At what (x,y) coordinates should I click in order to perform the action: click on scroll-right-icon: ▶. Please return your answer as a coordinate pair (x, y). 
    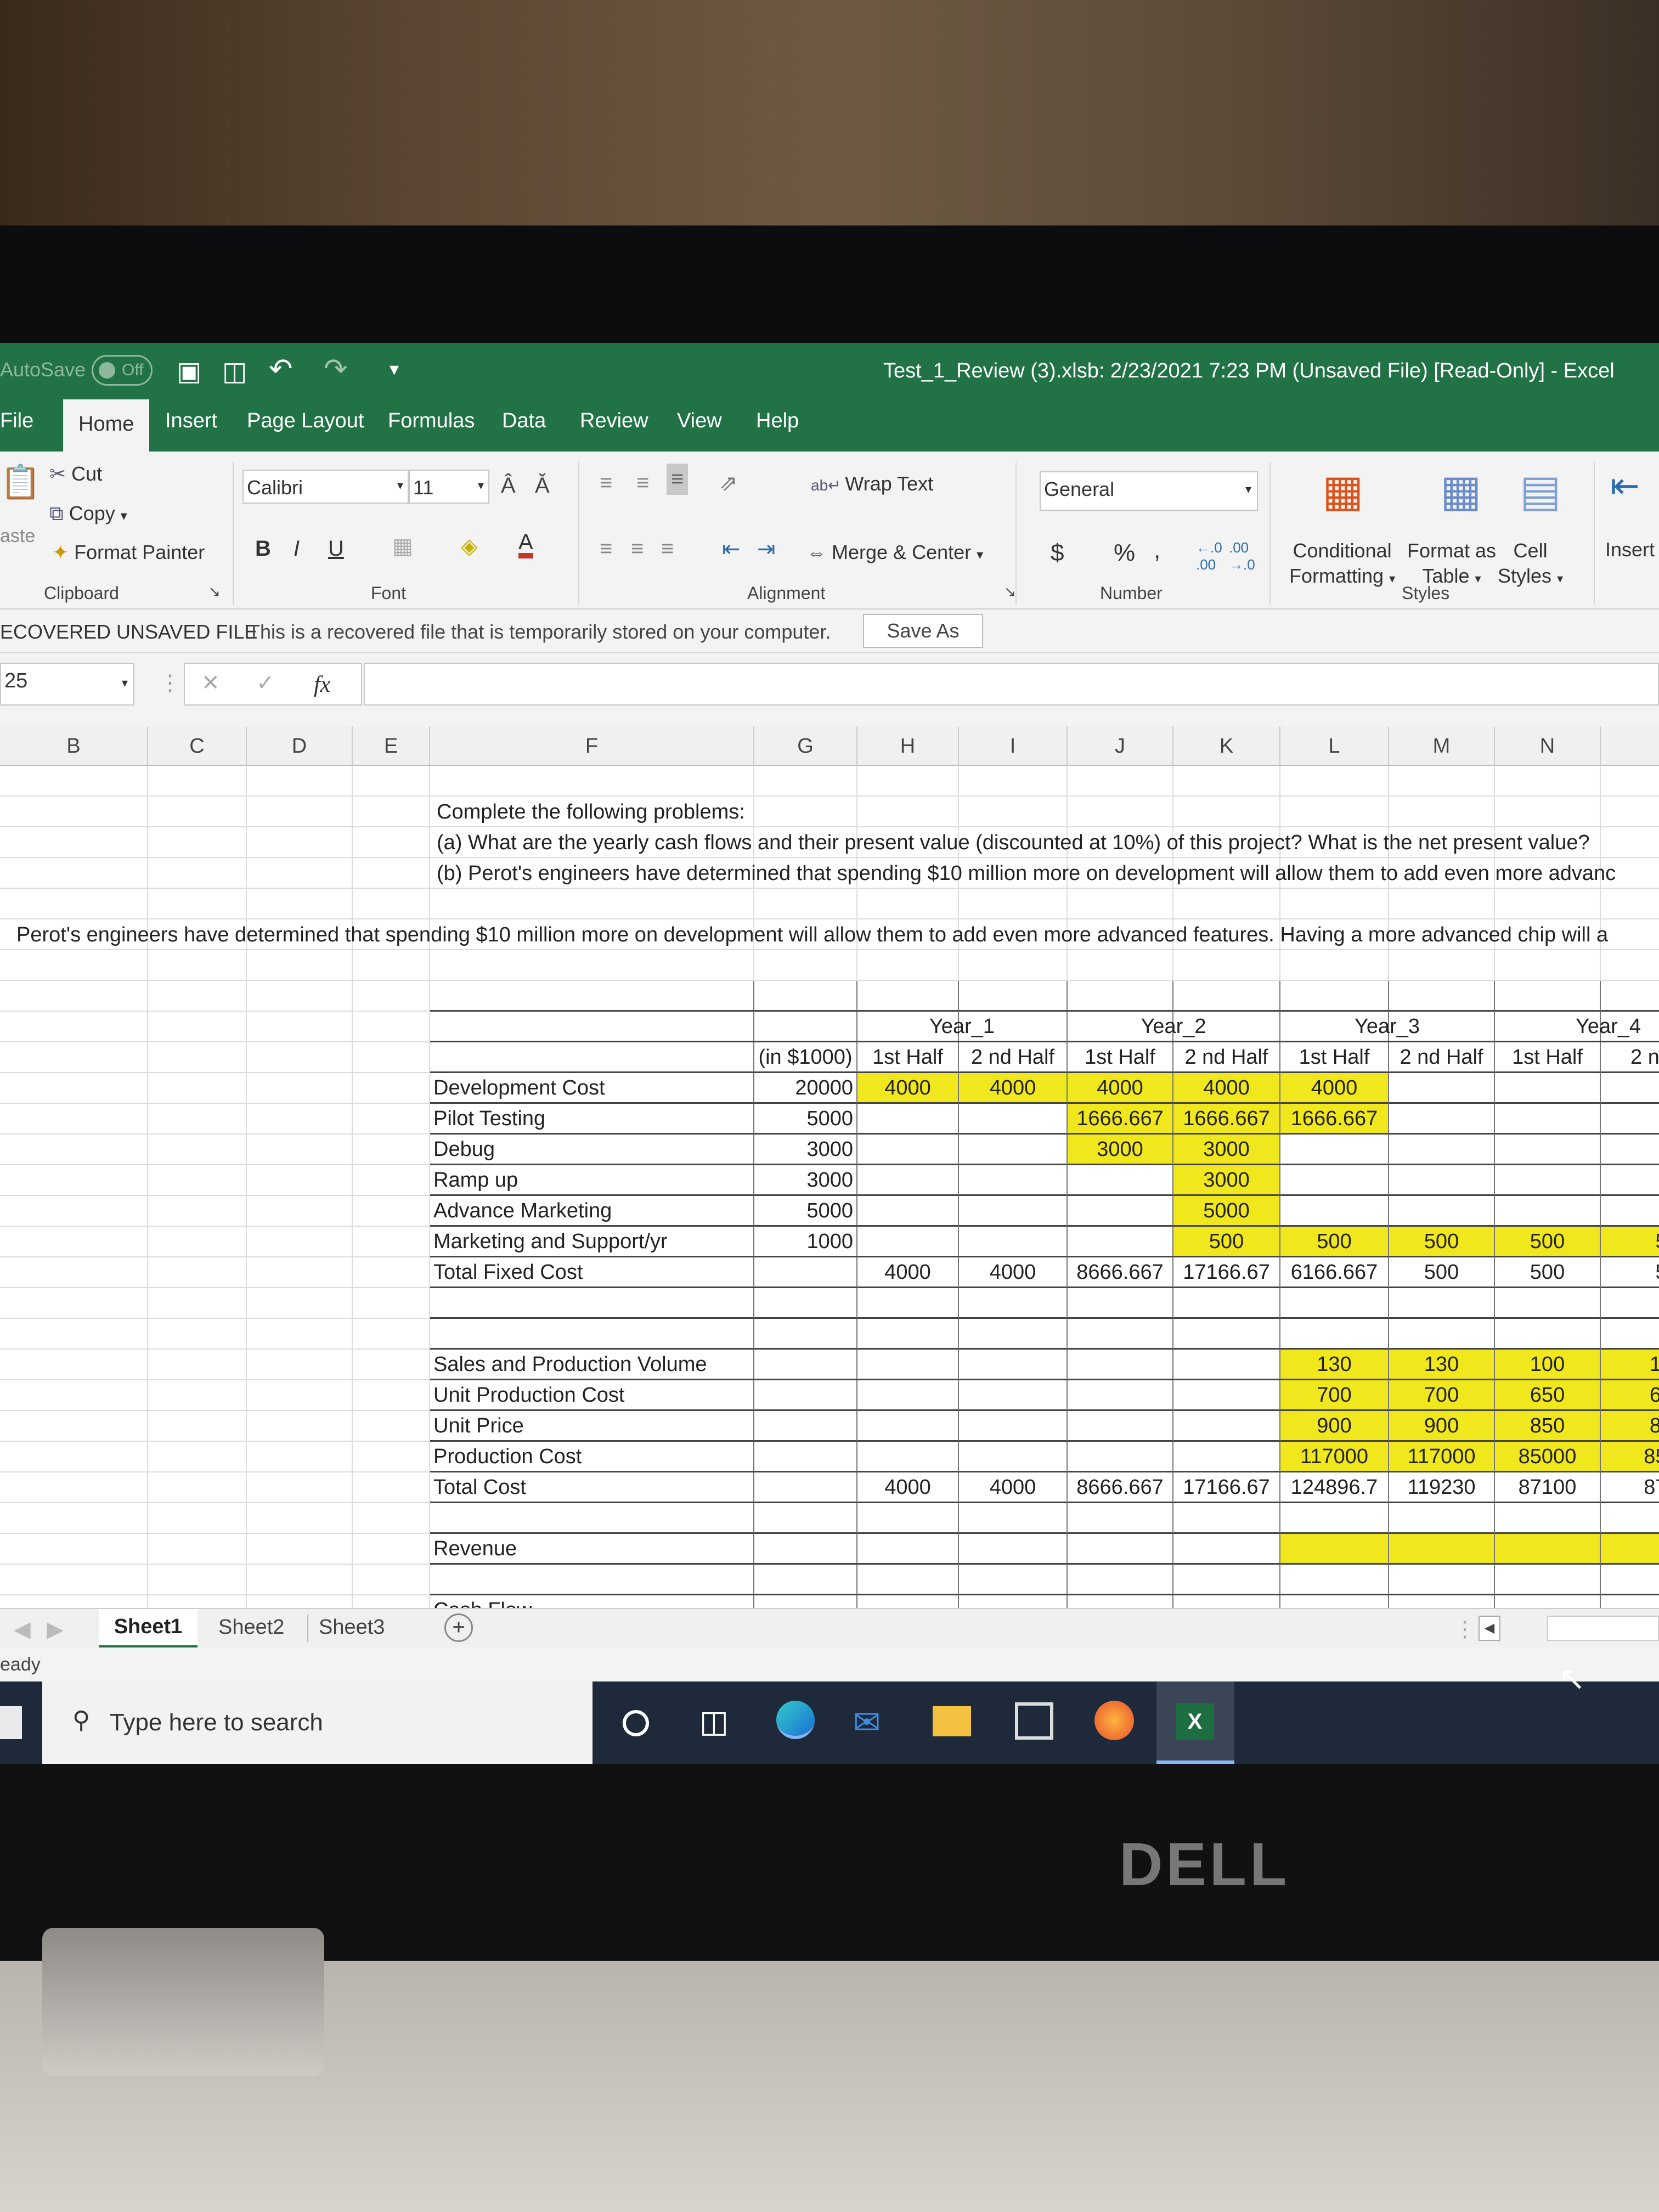
    Looking at the image, I should click on (56, 1630).